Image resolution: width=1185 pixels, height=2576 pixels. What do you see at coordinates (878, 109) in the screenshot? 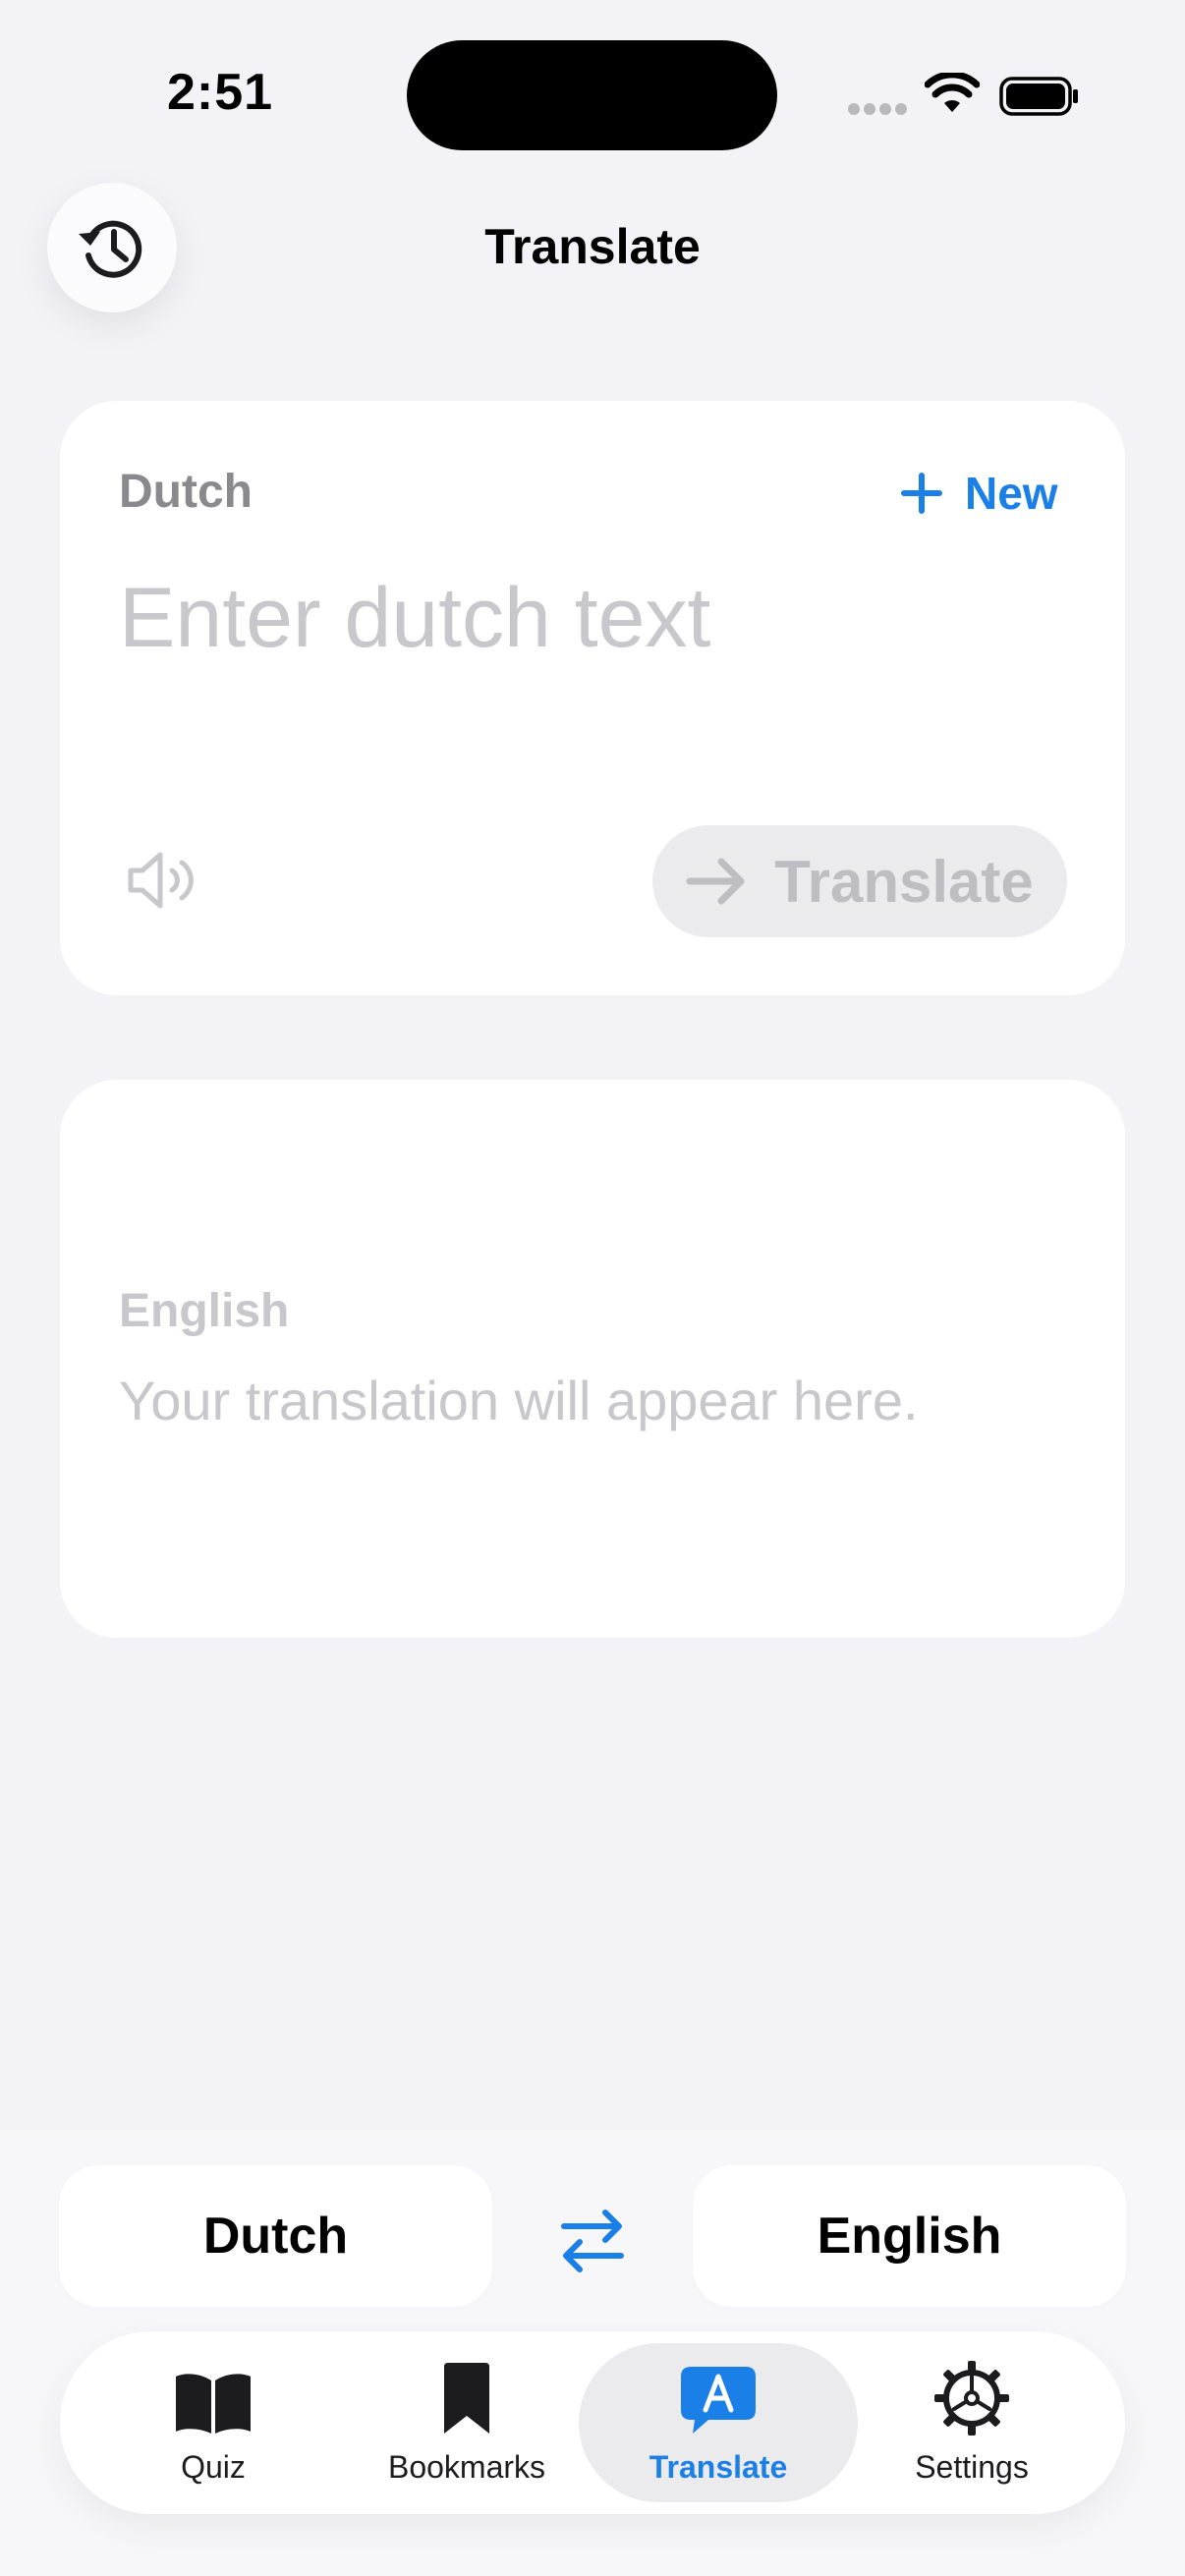
I see `cellular-signal-icon` at bounding box center [878, 109].